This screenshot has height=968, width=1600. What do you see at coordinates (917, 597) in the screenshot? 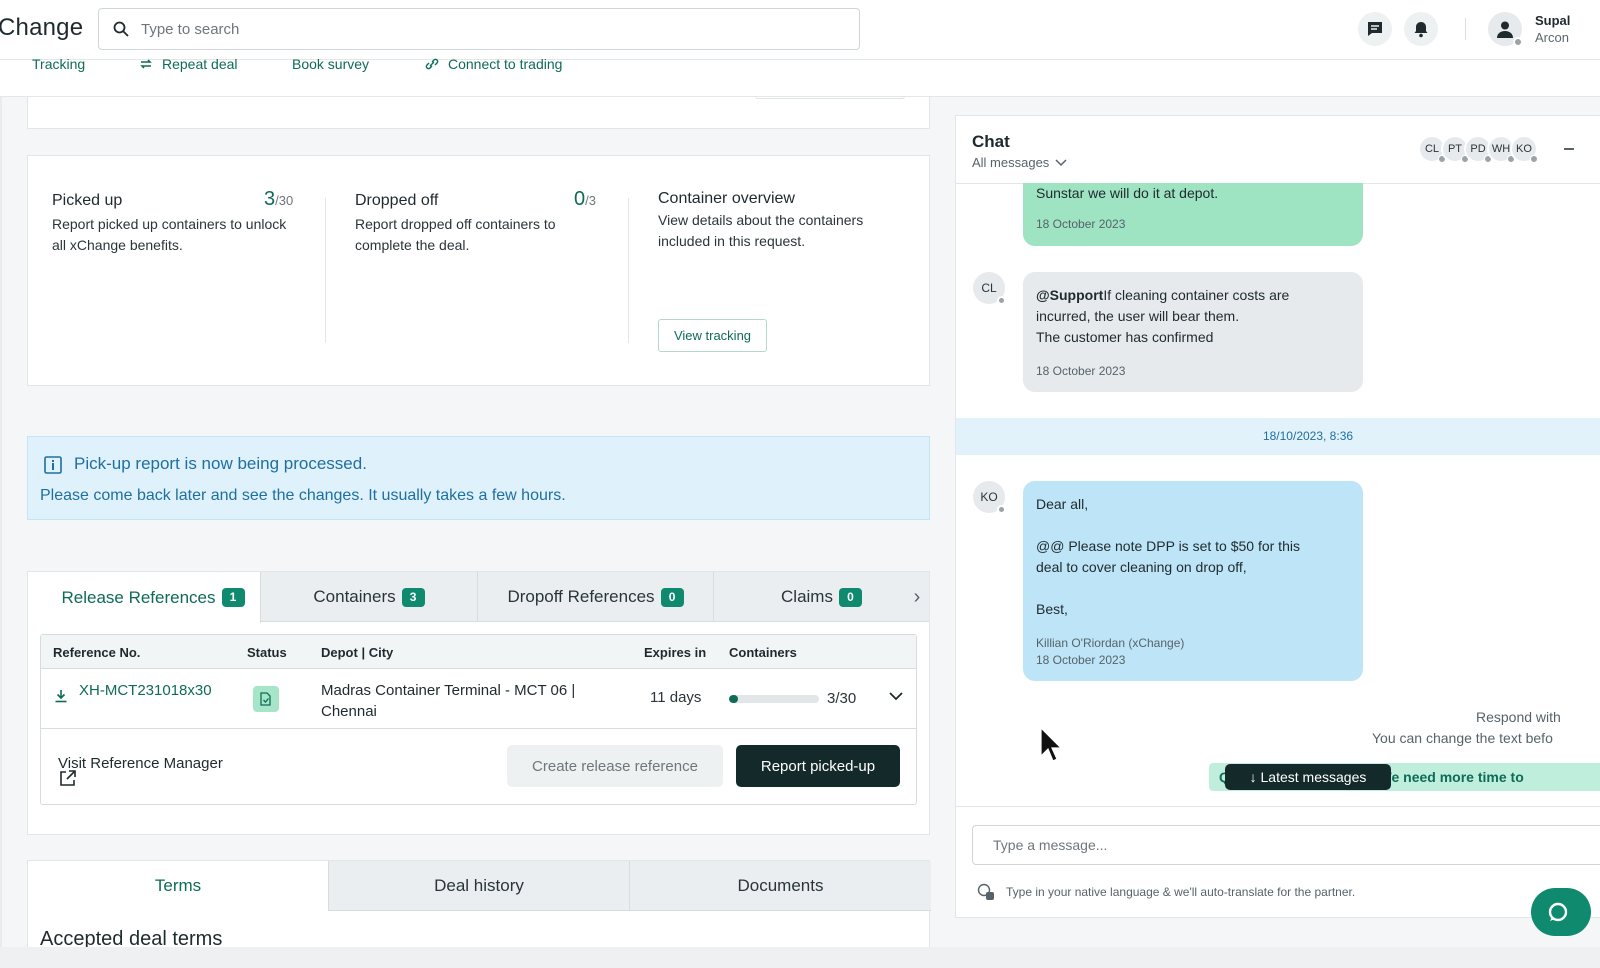
I see `tabs-next-arrow: ›` at bounding box center [917, 597].